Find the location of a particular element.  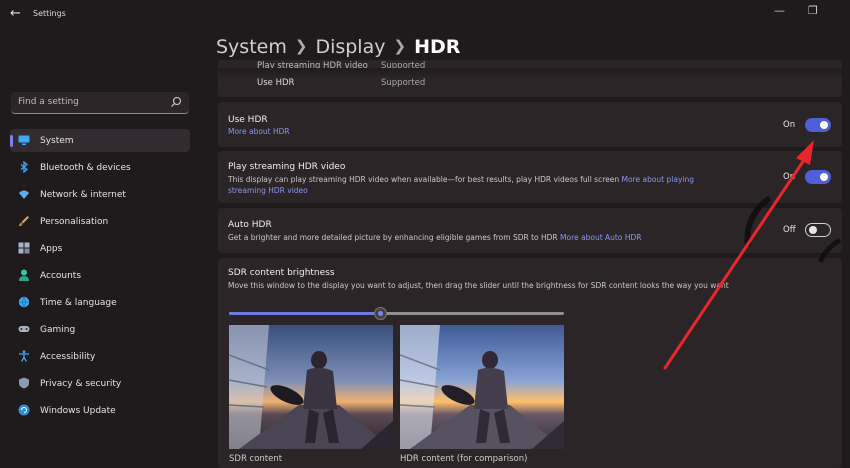

highlight-arc is located at coordinates (829, 250).